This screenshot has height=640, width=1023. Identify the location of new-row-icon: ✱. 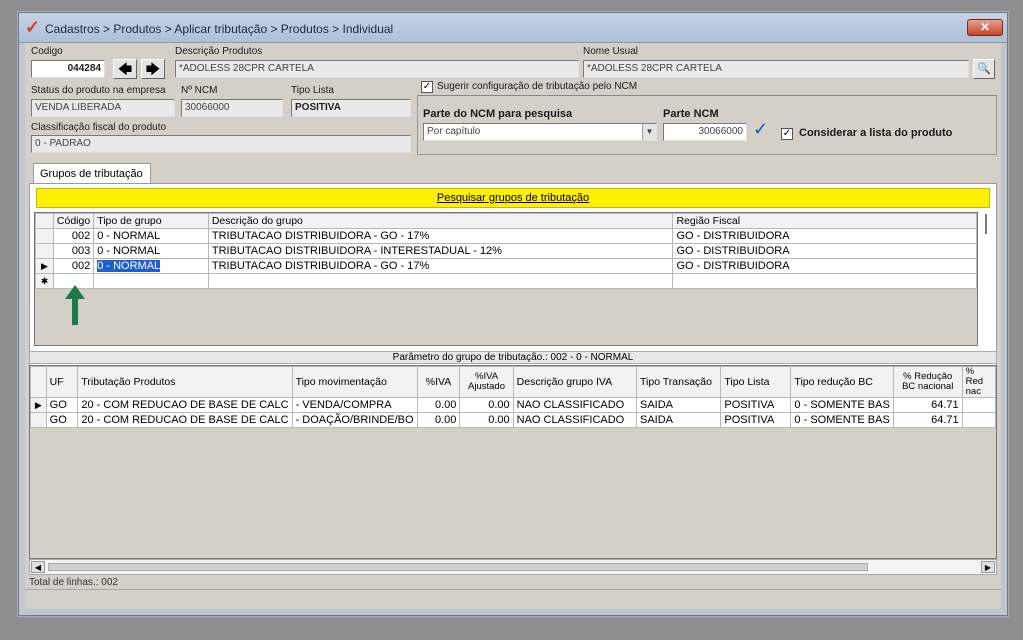
(44, 281).